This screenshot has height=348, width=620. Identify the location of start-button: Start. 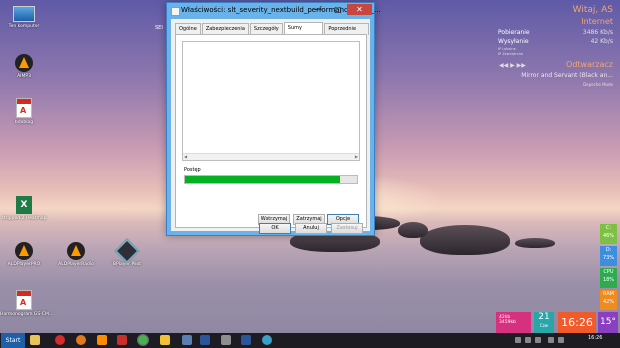
(13, 340).